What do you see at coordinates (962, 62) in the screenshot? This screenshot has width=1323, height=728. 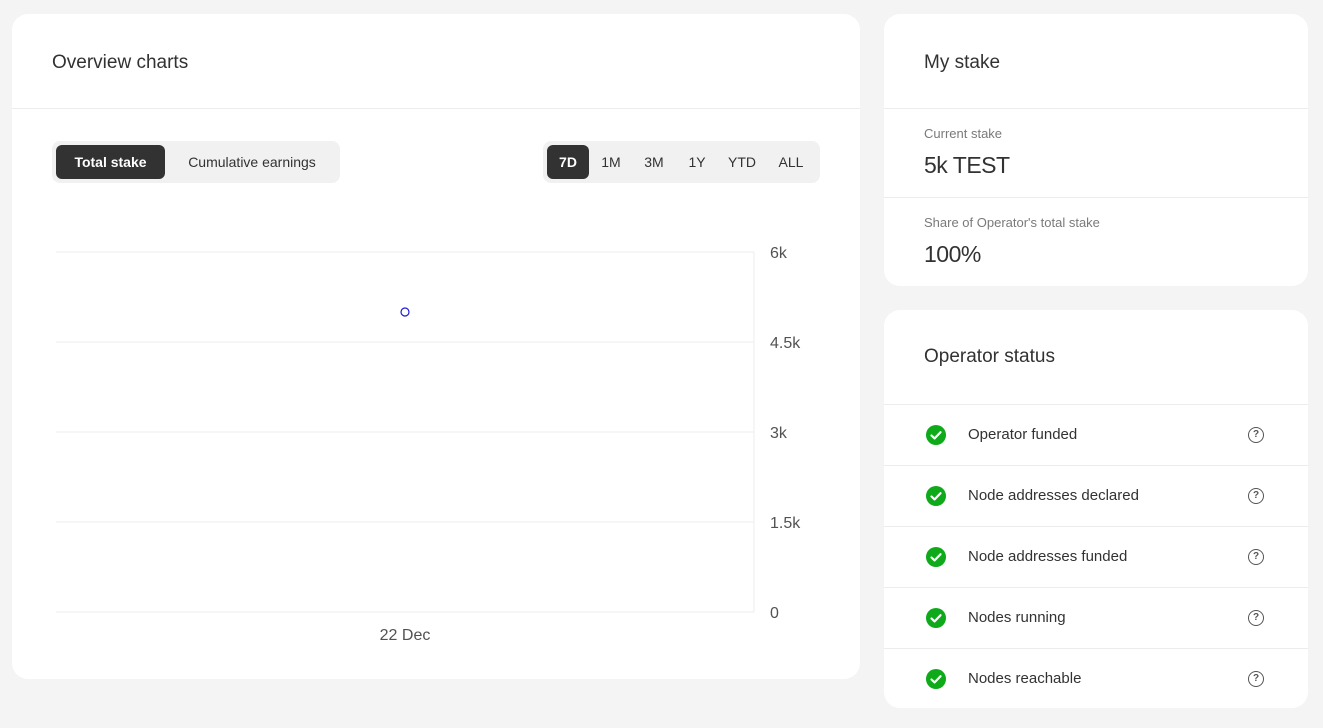 I see `my-stake-title: My stake` at bounding box center [962, 62].